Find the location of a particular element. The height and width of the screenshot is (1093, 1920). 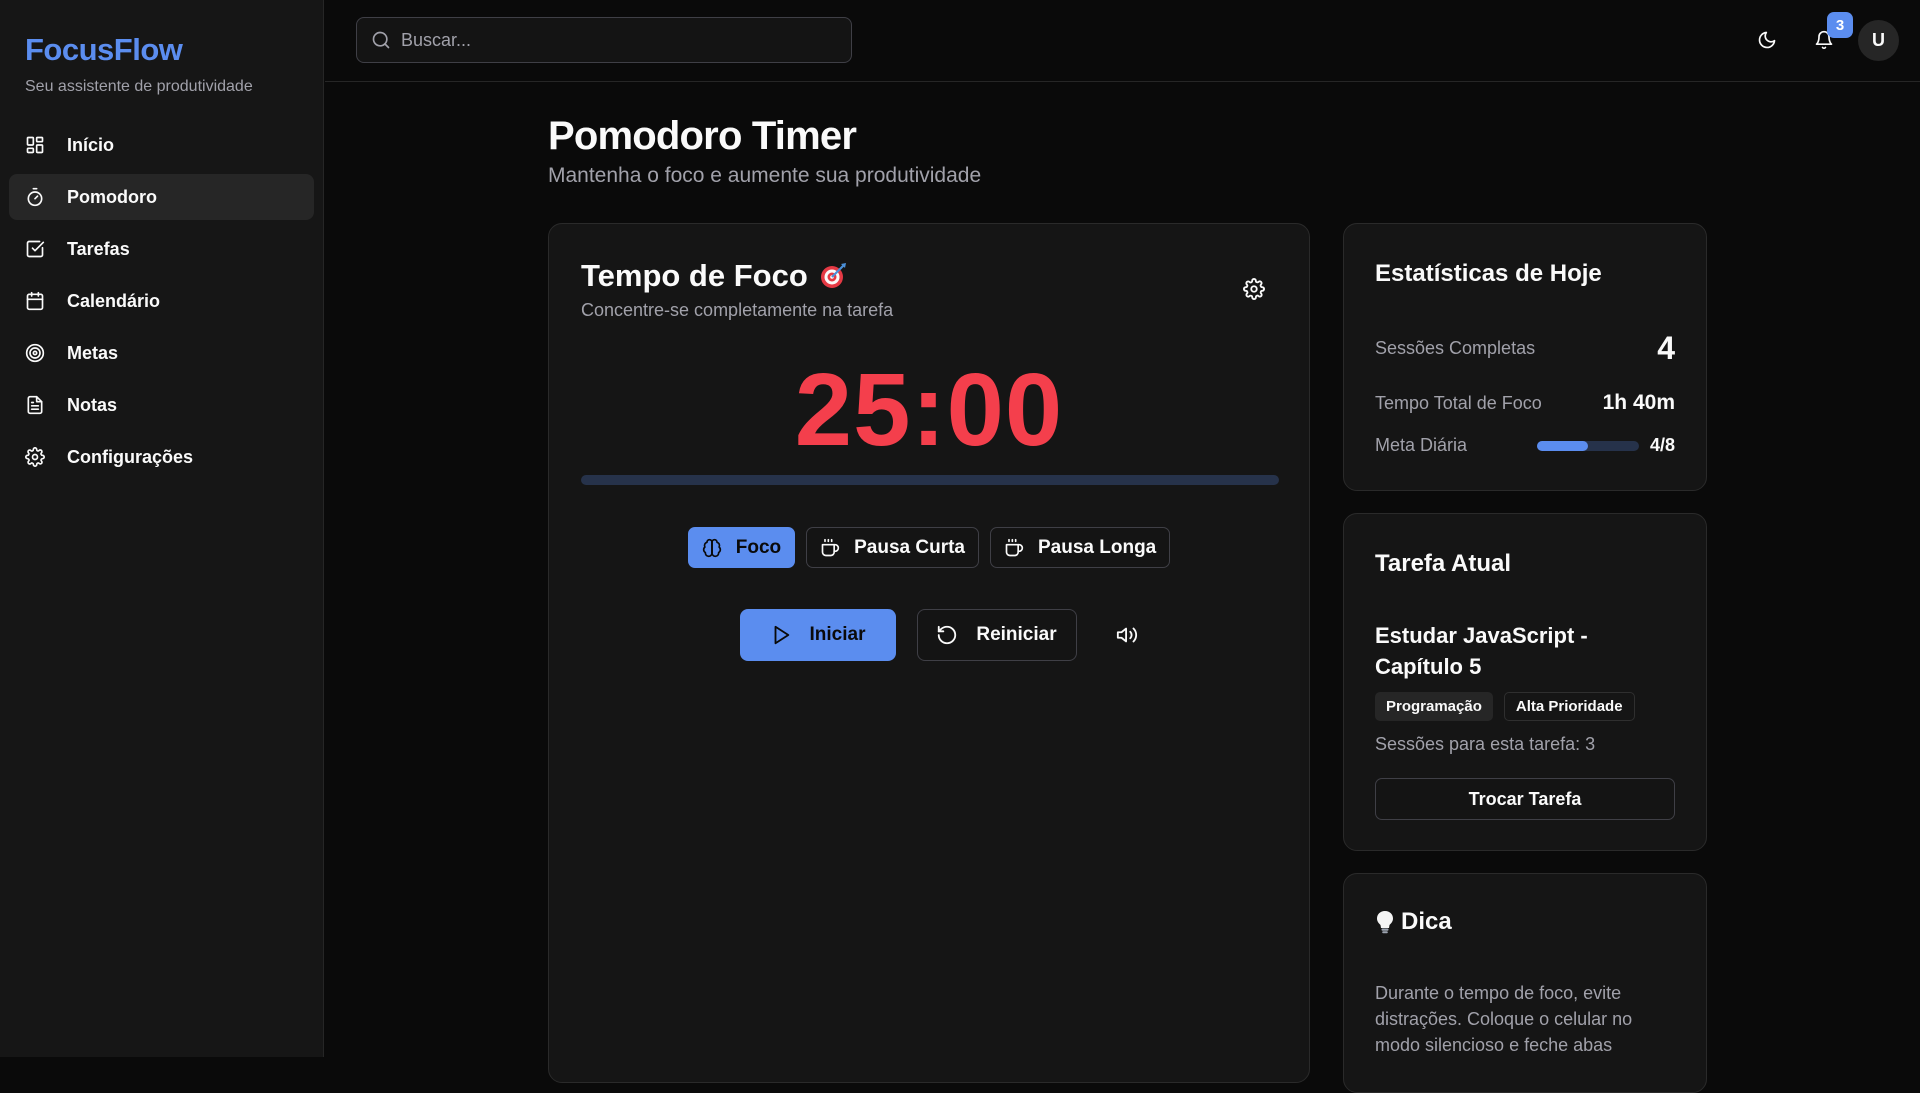

app-logo-title: FocusFlow is located at coordinates (161, 50).